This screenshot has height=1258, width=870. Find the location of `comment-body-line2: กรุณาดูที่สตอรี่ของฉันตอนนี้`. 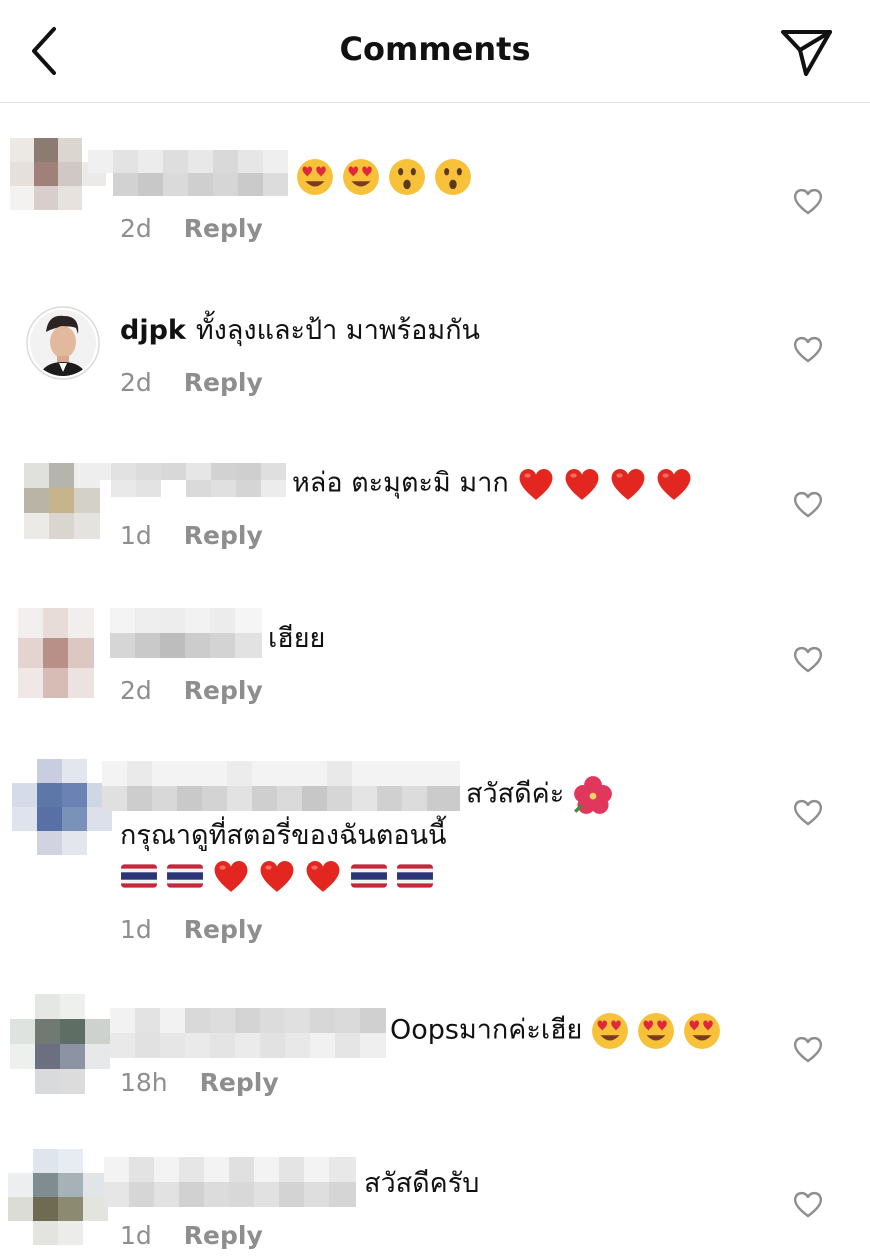

comment-body-line2: กรุณาดูที่สตอรี่ของฉันตอนนี้ is located at coordinates (283, 835).